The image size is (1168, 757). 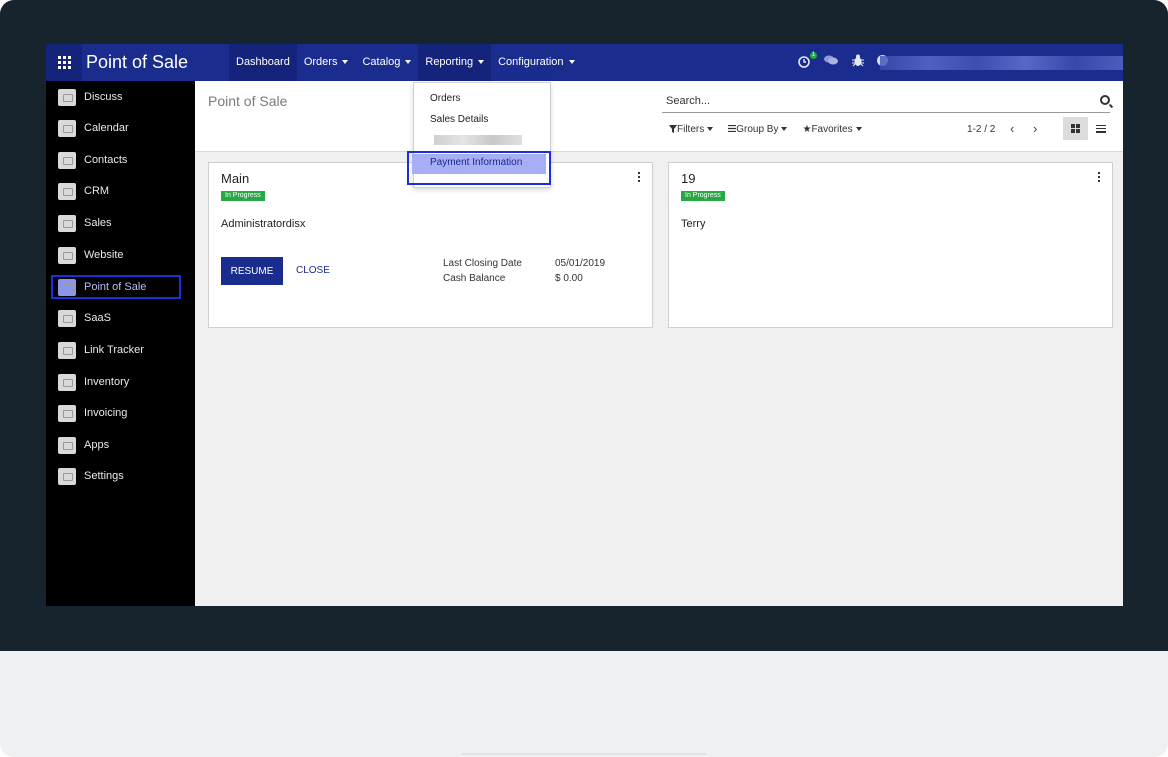 I want to click on crm-icon, so click(x=67, y=191).